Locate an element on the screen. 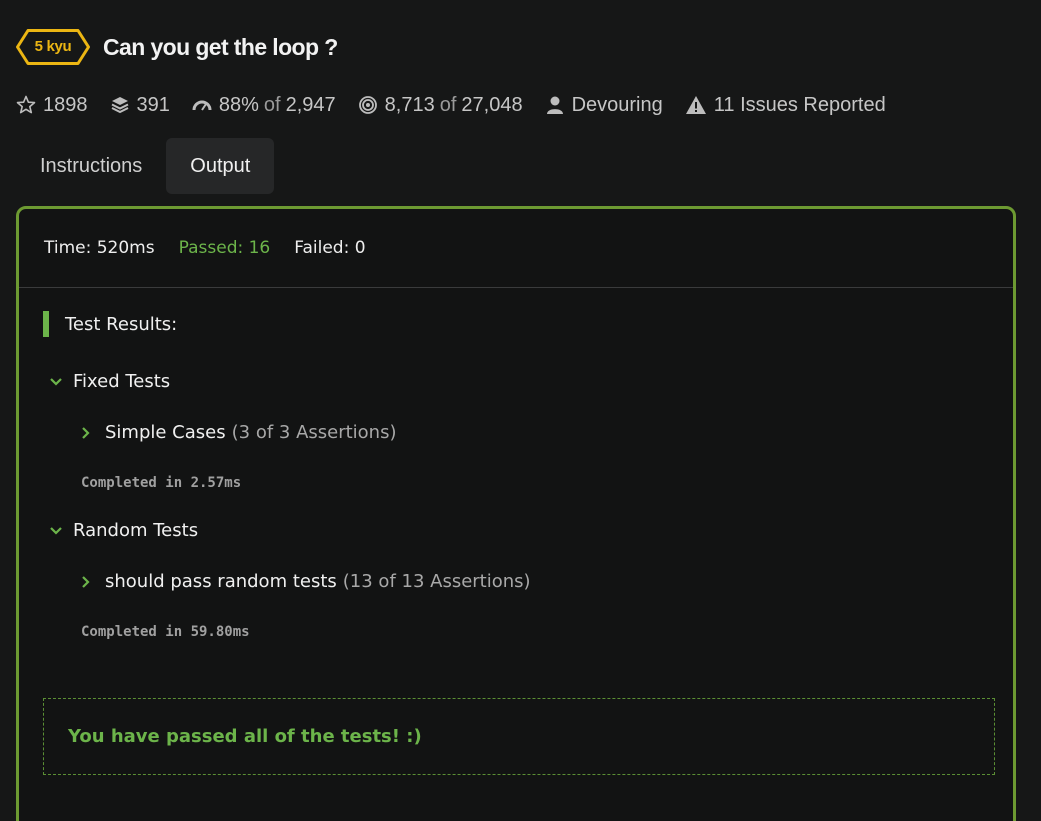  stars-stat: 1898 is located at coordinates (52, 105).